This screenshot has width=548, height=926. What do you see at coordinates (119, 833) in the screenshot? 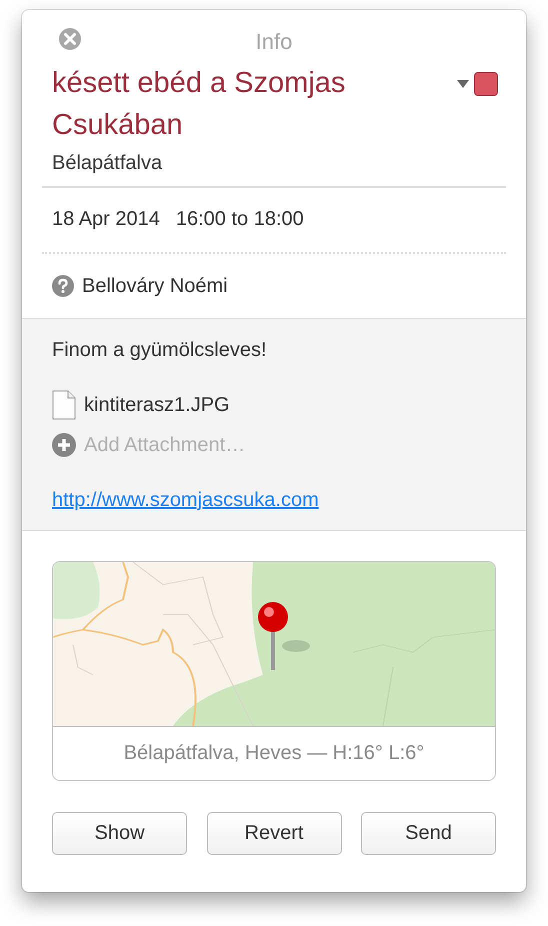
I see `dialog-button: Show` at bounding box center [119, 833].